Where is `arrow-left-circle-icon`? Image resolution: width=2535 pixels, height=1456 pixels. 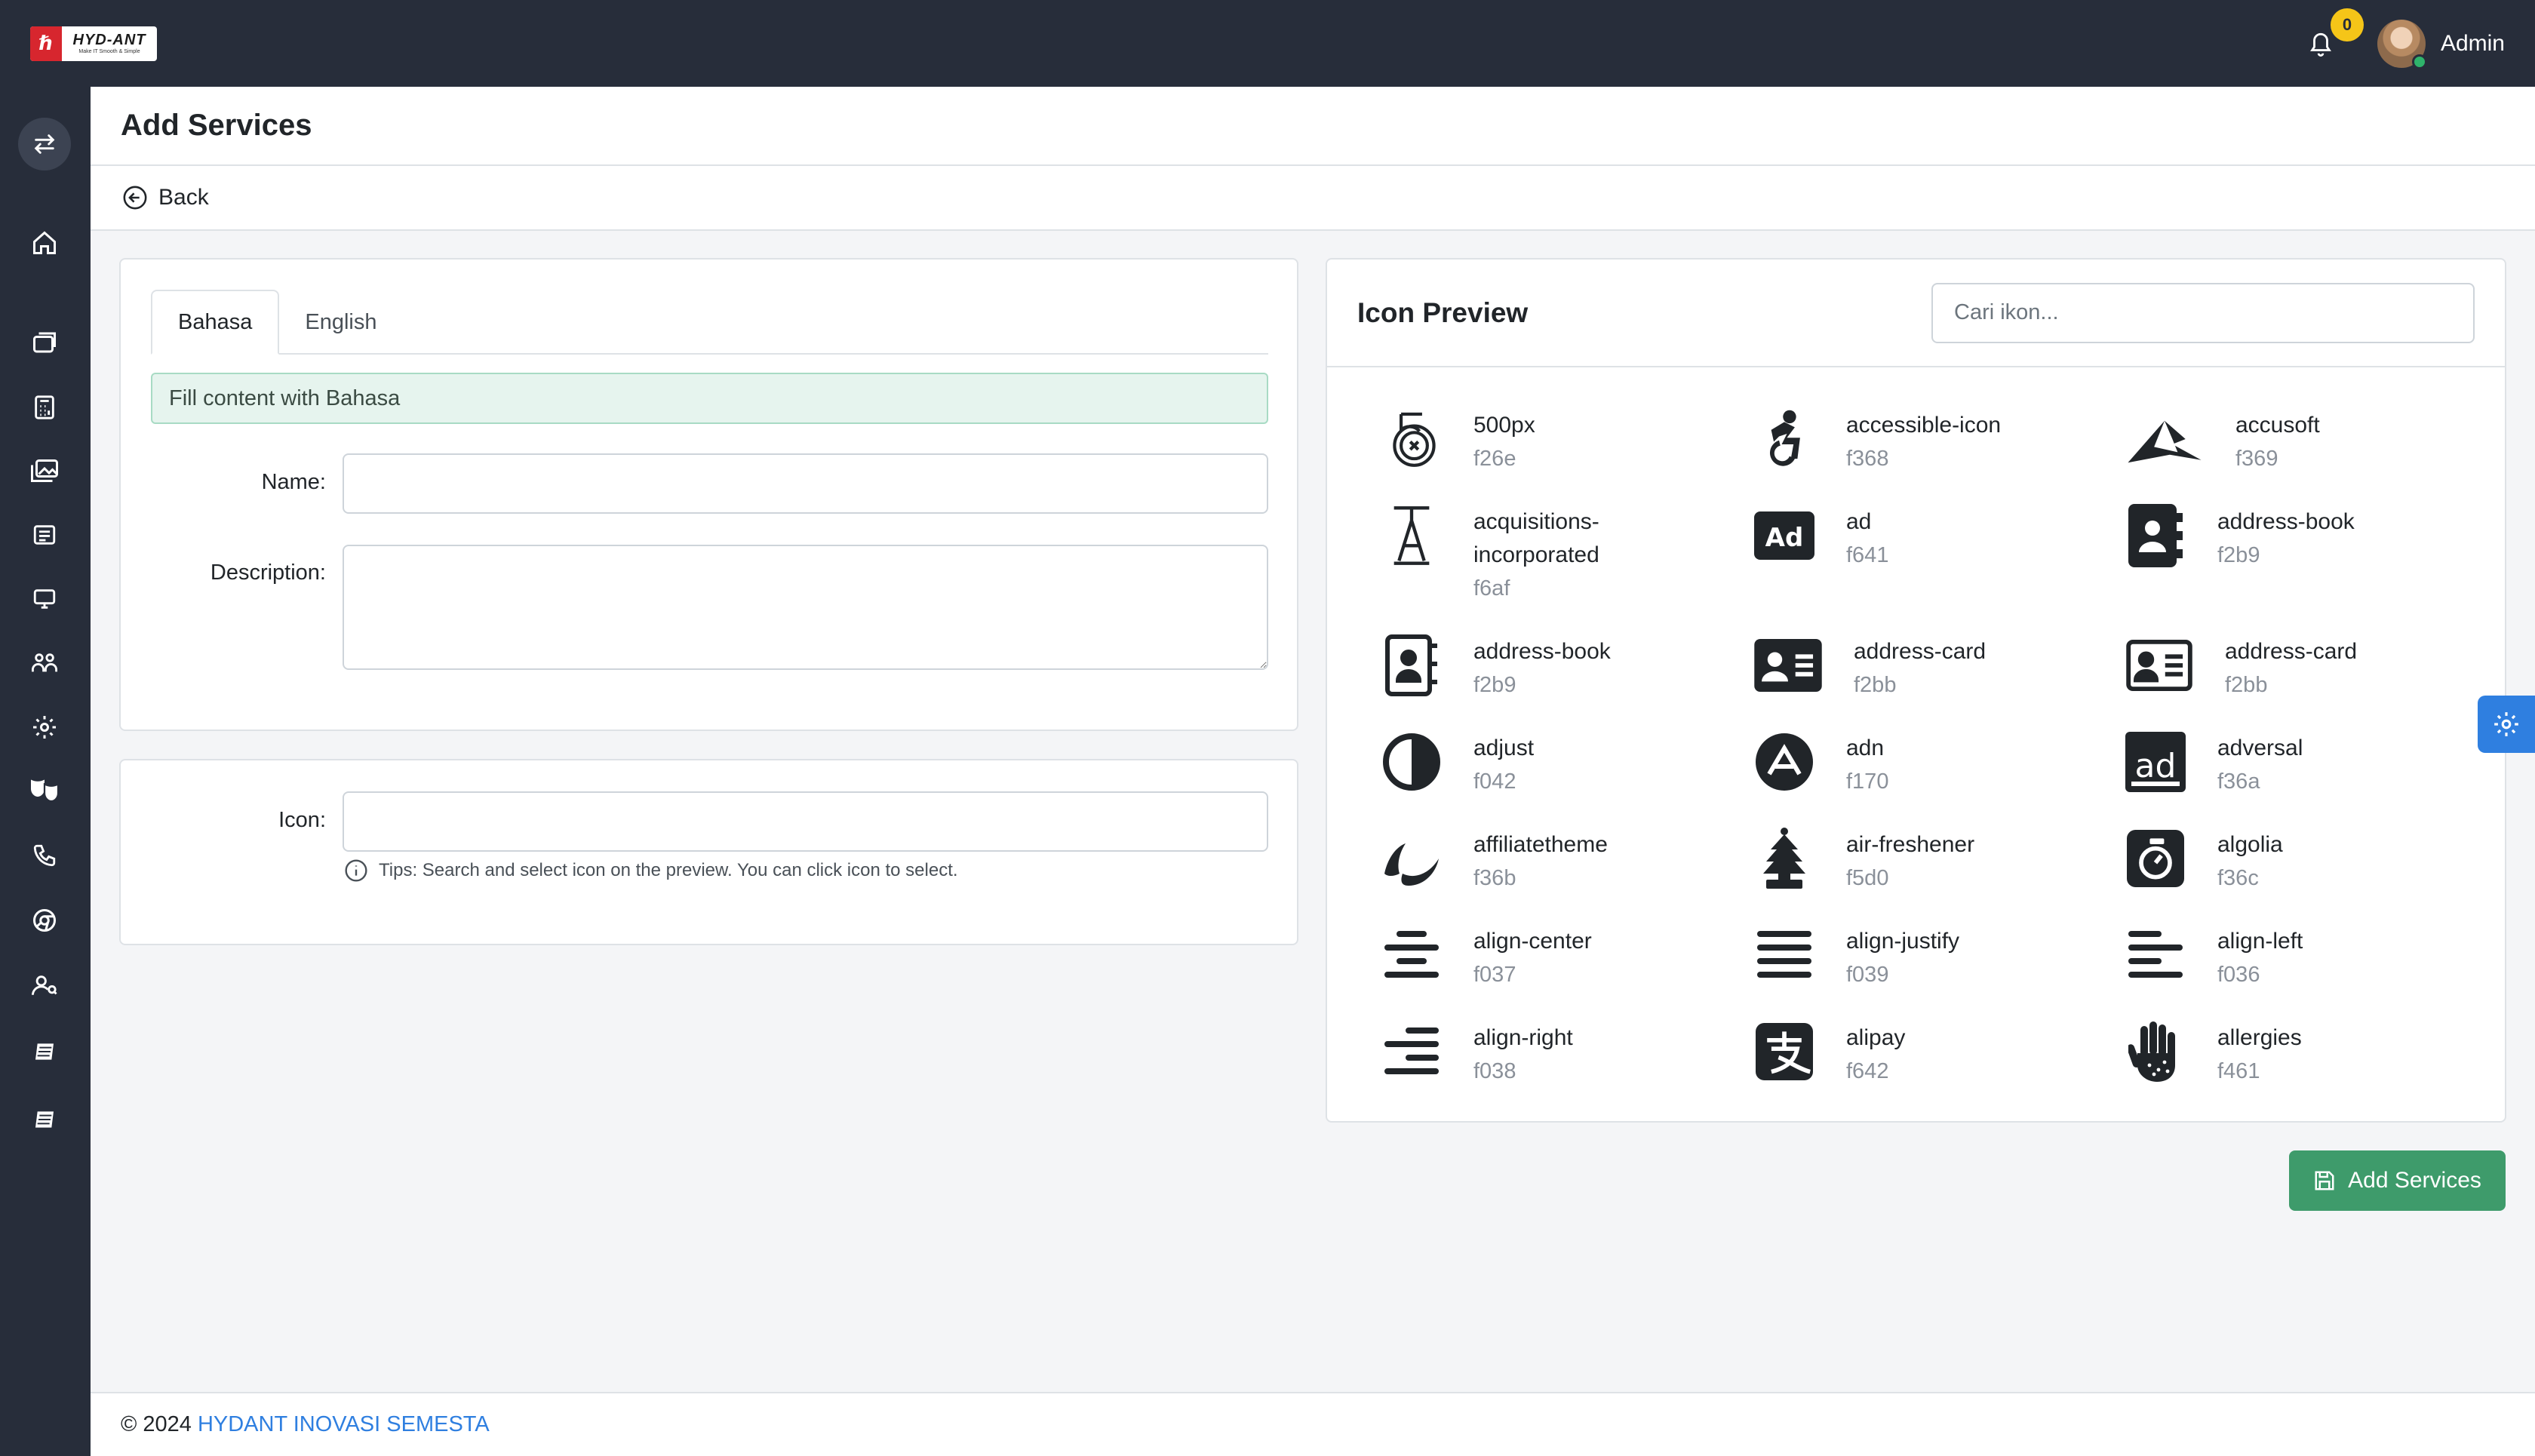
arrow-left-circle-icon is located at coordinates (135, 198).